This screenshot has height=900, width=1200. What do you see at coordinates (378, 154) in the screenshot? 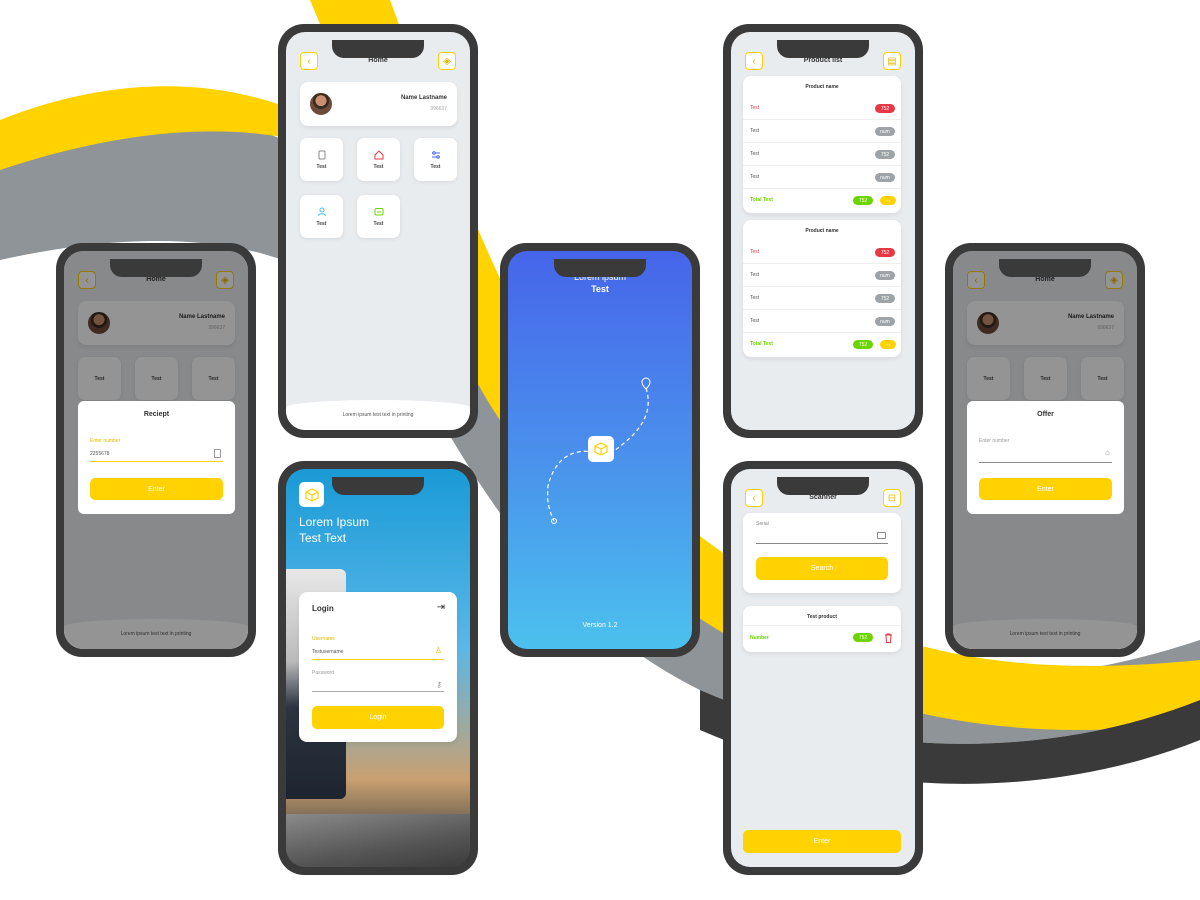
I see `home-icon` at bounding box center [378, 154].